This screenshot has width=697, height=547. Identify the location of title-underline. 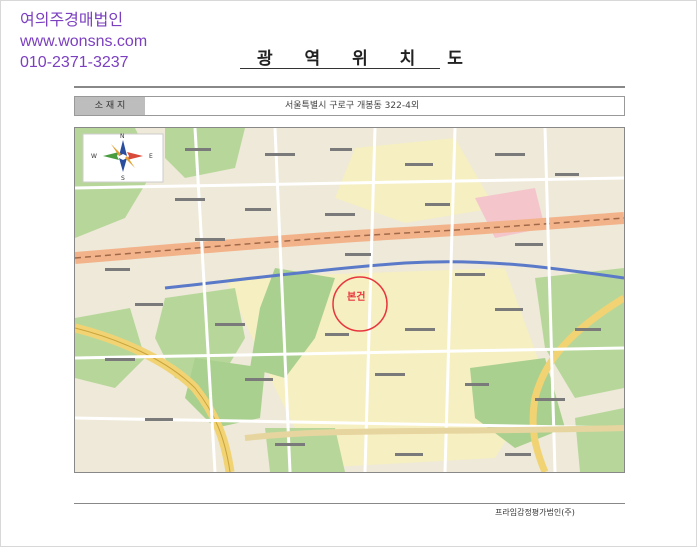
(340, 68).